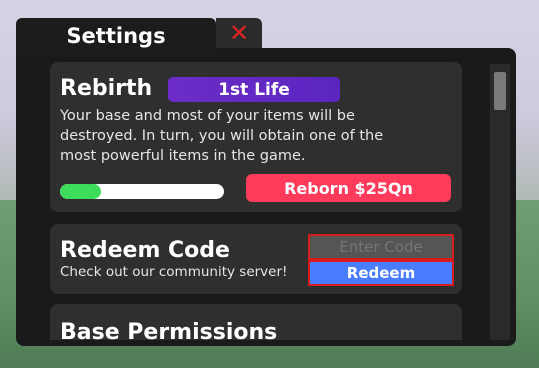 The image size is (539, 368). What do you see at coordinates (145, 250) in the screenshot?
I see `redeem-heading: Redeem Code` at bounding box center [145, 250].